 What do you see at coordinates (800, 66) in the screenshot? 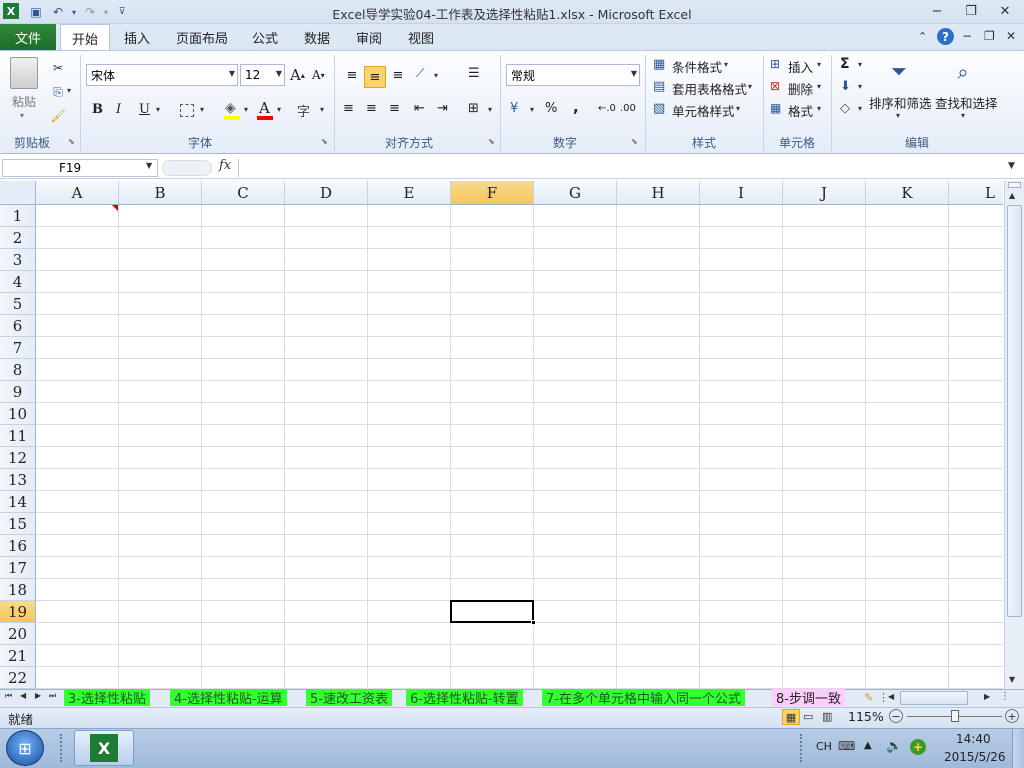
I see `insert-cells-button: 插入` at bounding box center [800, 66].